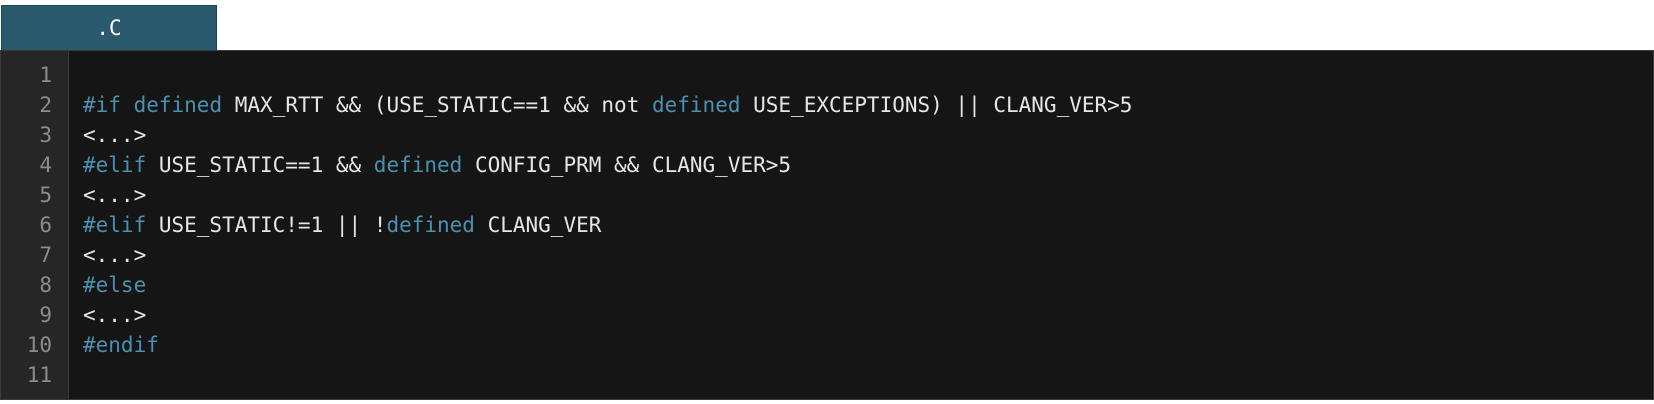  What do you see at coordinates (936, 105) in the screenshot?
I see `code-text: USE_EXCEPTIONS) || CLANG_VER>5` at bounding box center [936, 105].